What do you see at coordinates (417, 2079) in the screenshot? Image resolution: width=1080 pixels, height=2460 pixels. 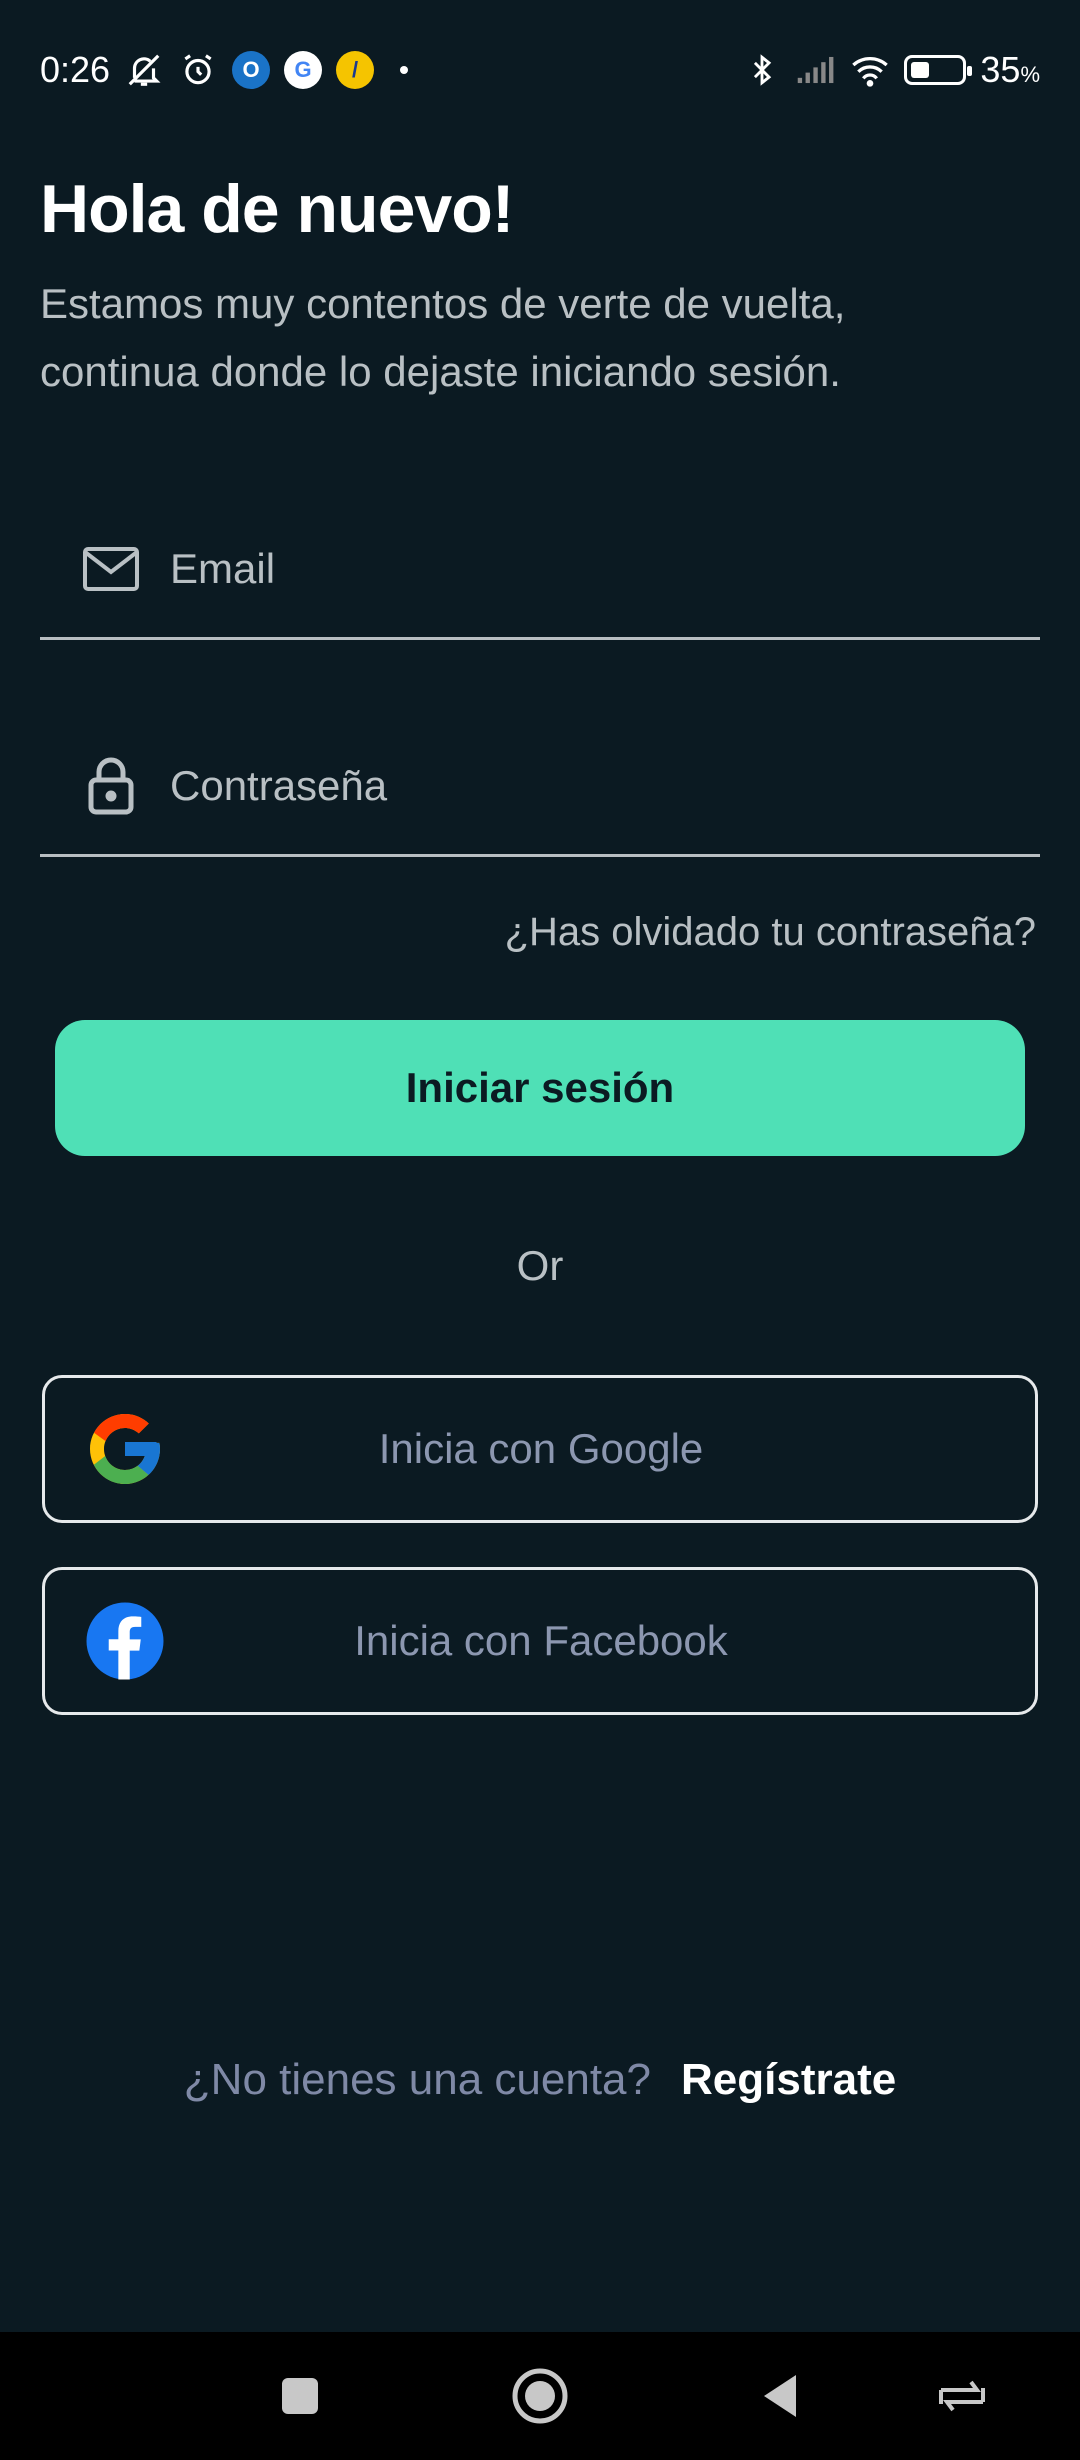 I see `signup-question: ¿No tienes una cuenta?` at bounding box center [417, 2079].